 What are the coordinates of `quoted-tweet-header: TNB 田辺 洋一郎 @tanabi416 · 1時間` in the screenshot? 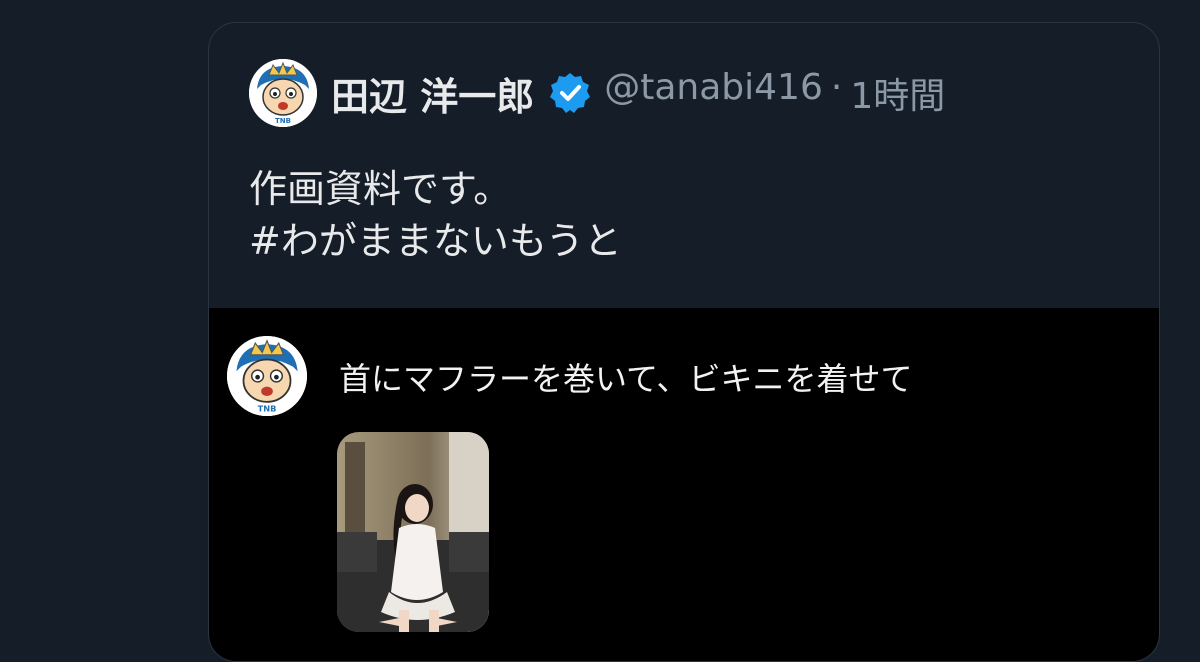 It's located at (597, 93).